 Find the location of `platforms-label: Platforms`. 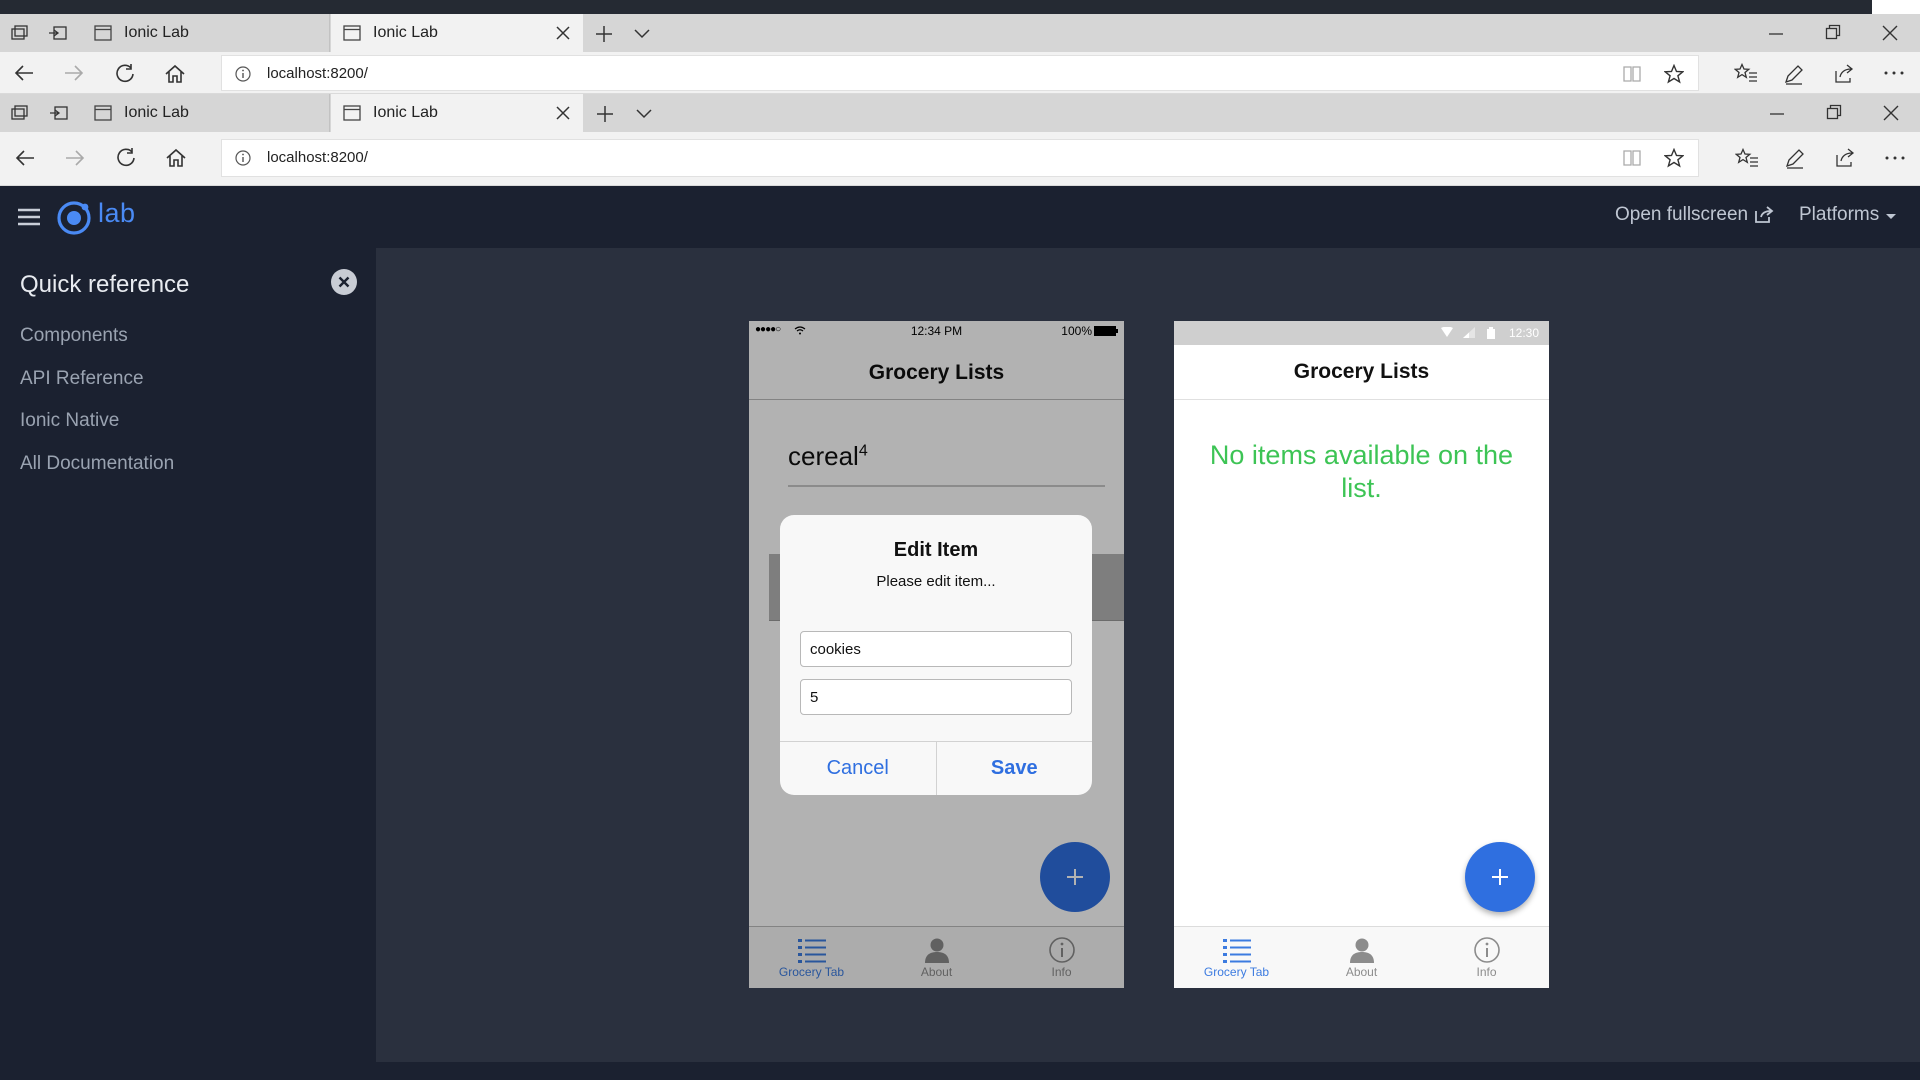

platforms-label: Platforms is located at coordinates (1839, 214).